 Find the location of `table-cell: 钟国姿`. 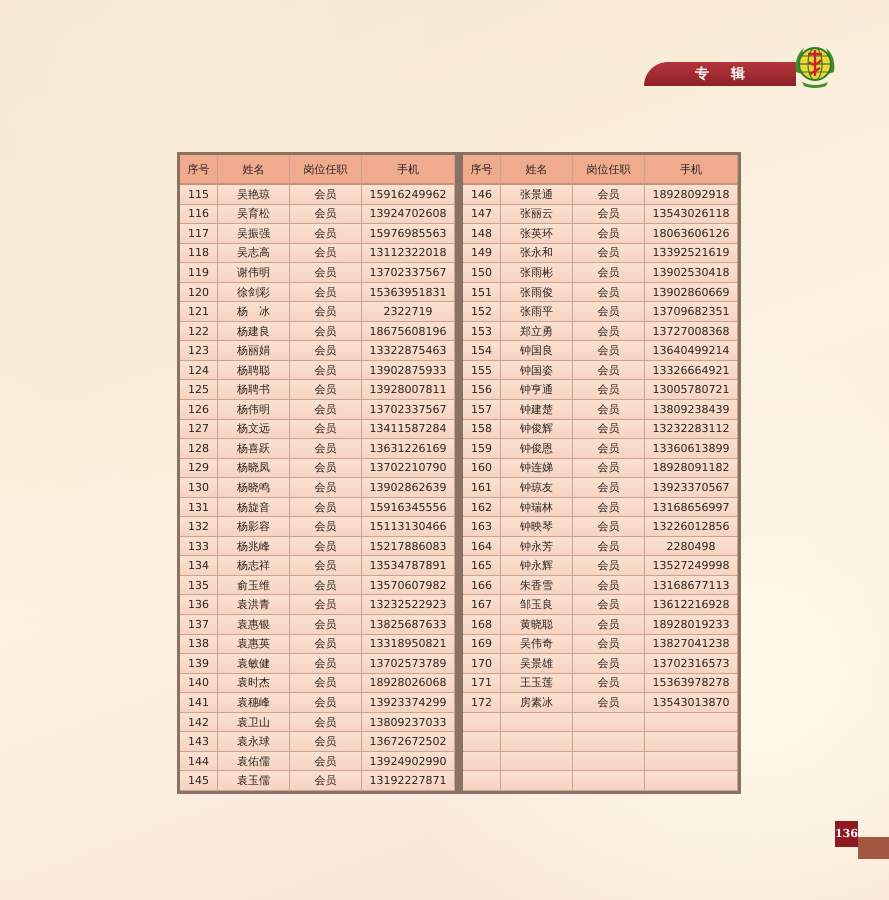

table-cell: 钟国姿 is located at coordinates (537, 370).